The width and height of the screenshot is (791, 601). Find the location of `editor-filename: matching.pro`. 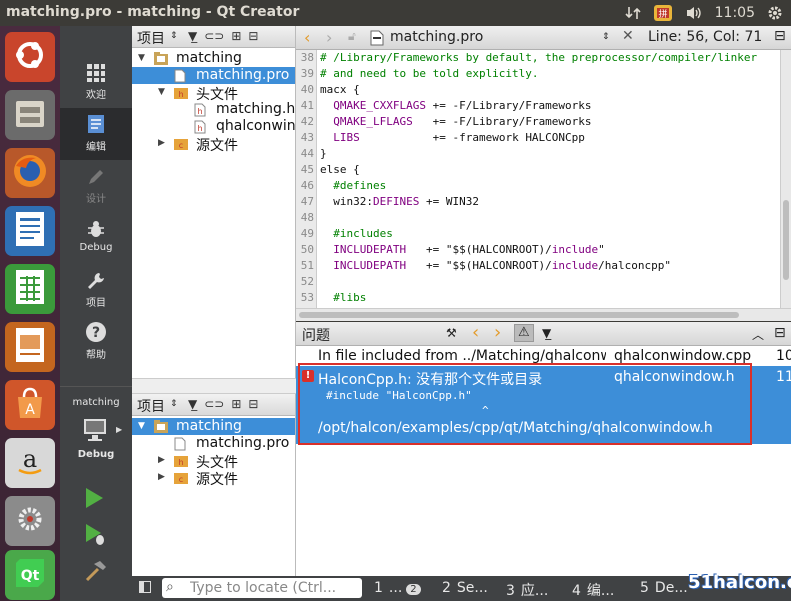

editor-filename: matching.pro is located at coordinates (436, 37).